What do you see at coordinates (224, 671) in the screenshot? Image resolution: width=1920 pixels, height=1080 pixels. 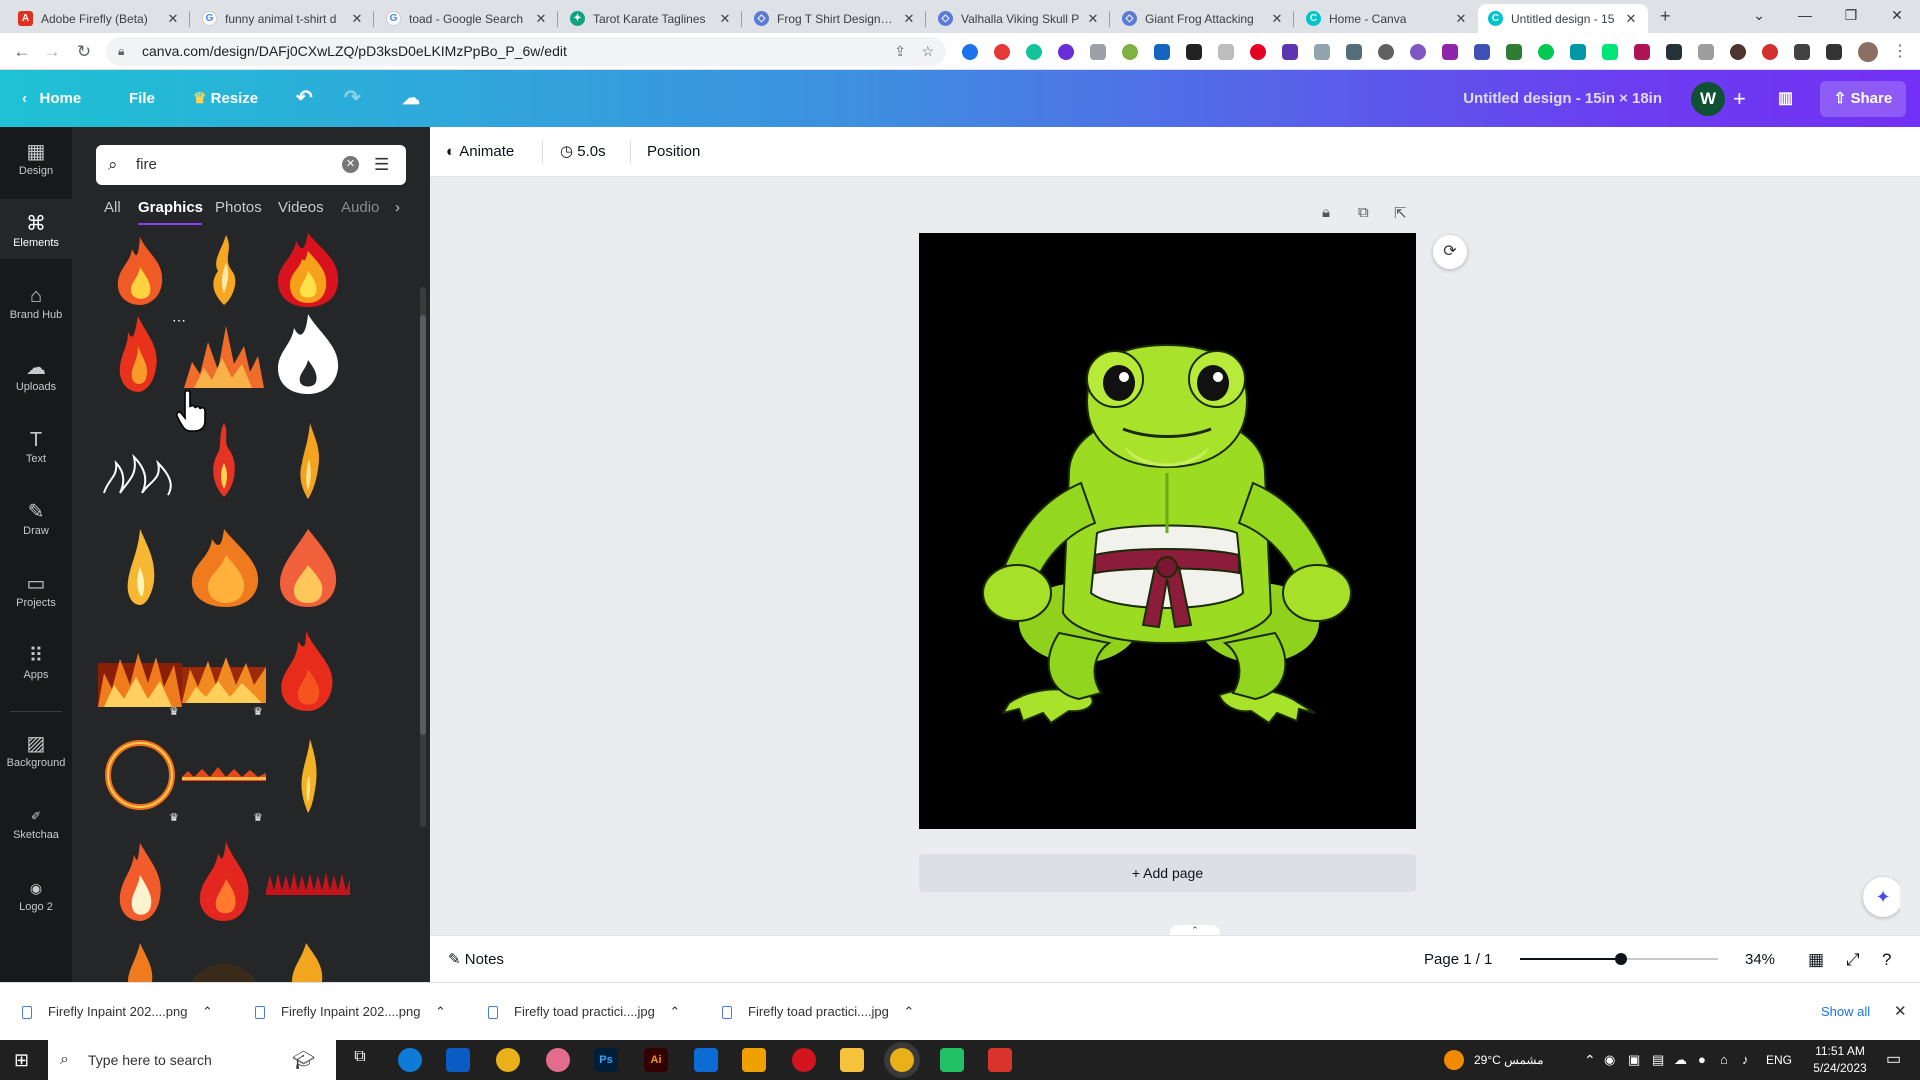 I see `fire-photo-graphic-thumbnail` at bounding box center [224, 671].